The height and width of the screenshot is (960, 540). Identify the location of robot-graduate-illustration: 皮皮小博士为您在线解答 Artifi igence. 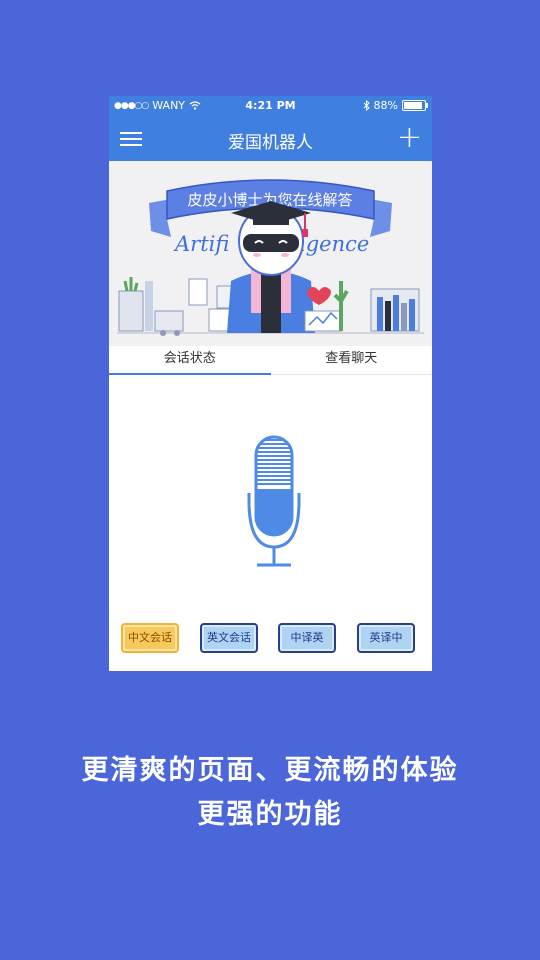
(270, 257).